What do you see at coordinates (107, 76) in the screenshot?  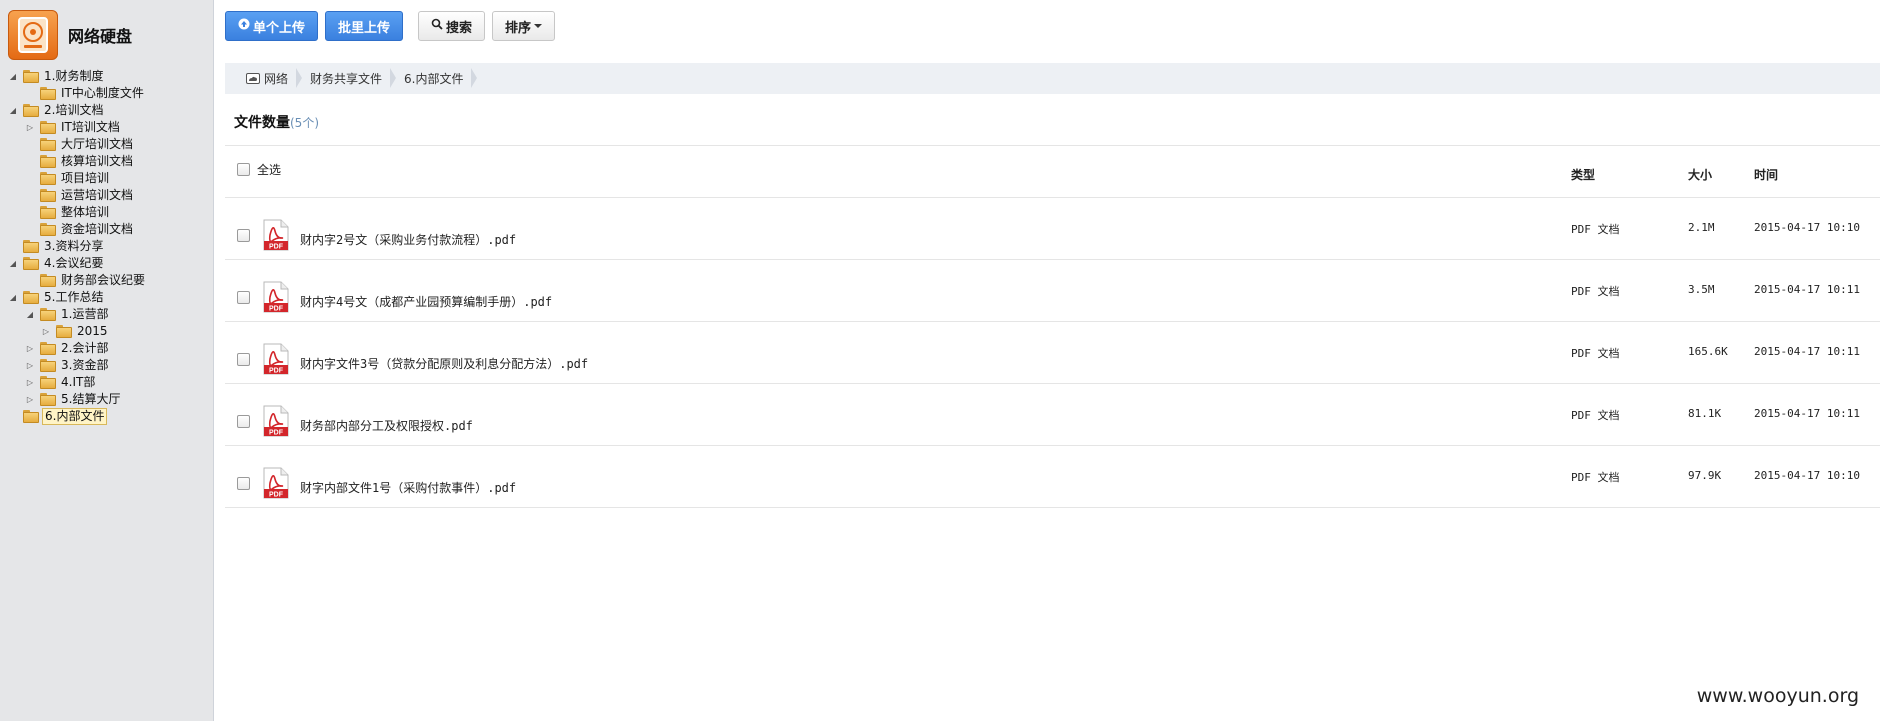 I see `tree-node: ◢ 1.财务制度` at bounding box center [107, 76].